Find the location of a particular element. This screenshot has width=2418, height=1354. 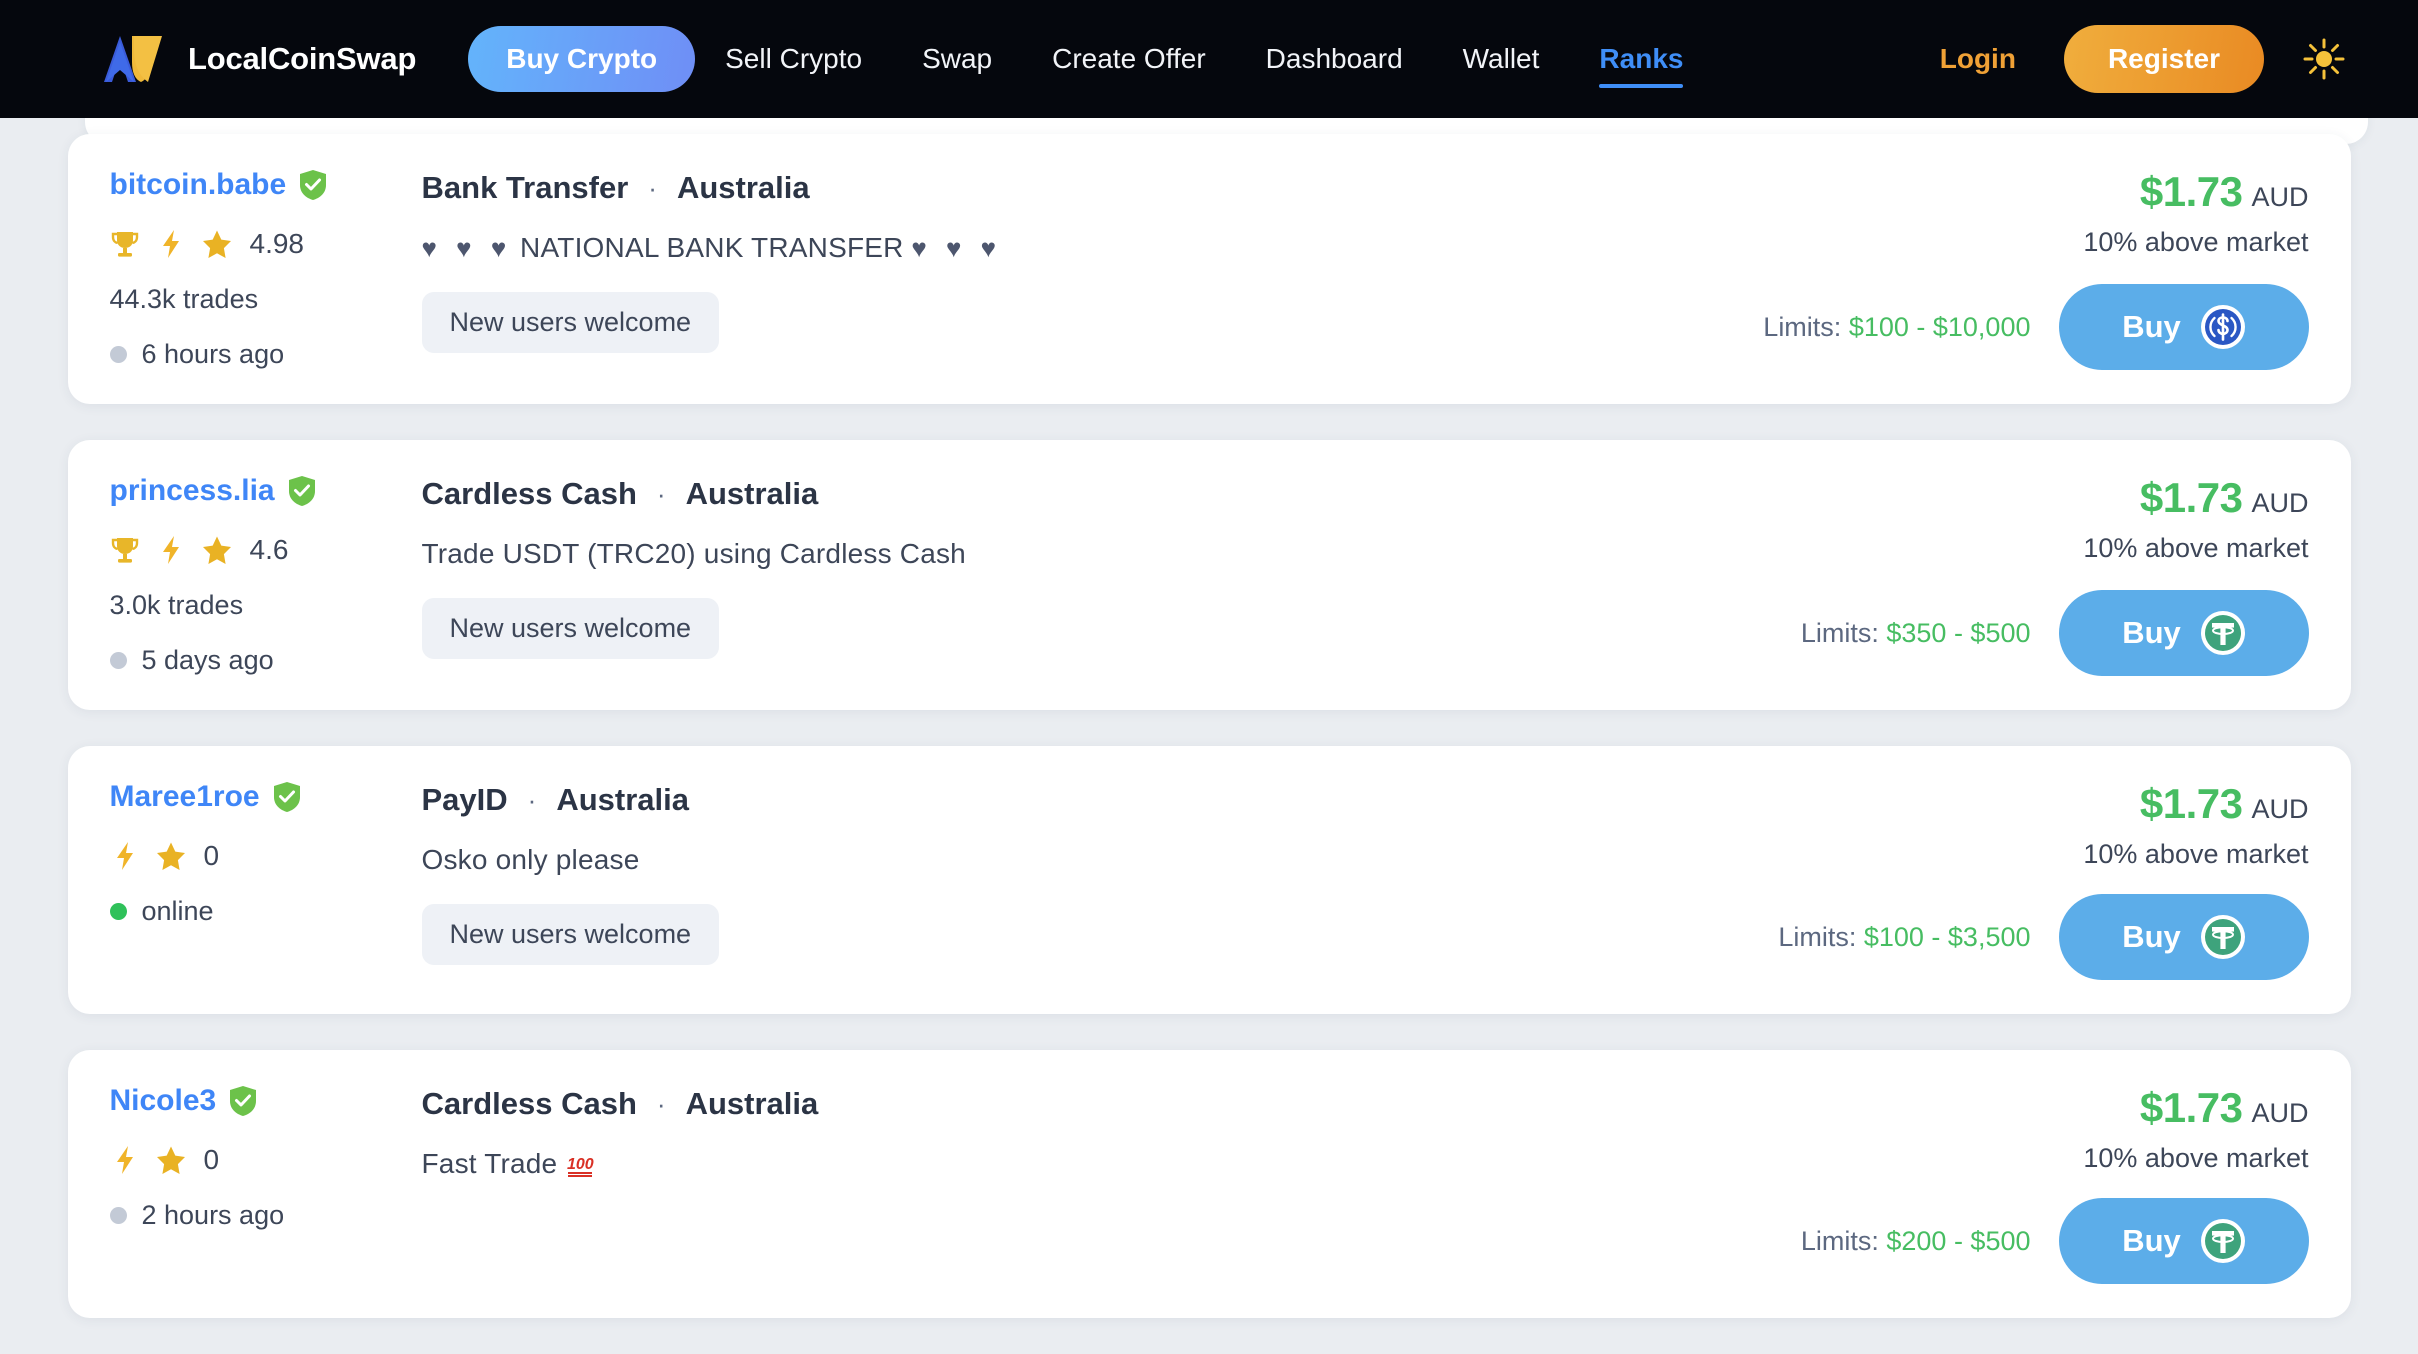

trader-status: 5 days ago is located at coordinates (261, 660).